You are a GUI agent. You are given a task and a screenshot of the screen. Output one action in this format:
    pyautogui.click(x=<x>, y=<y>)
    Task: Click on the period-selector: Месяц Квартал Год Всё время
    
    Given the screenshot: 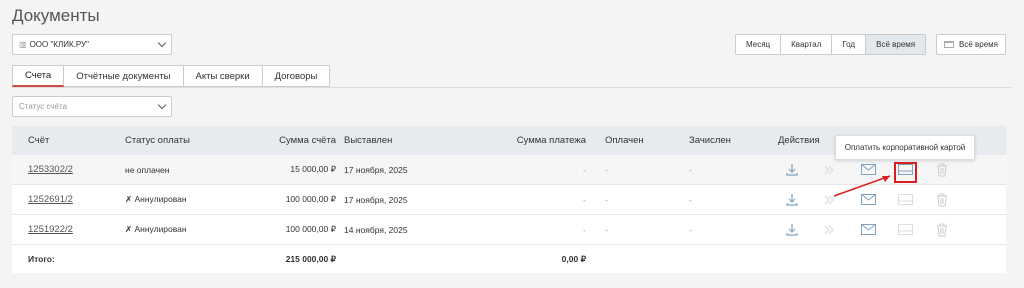 What is the action you would take?
    pyautogui.click(x=831, y=44)
    